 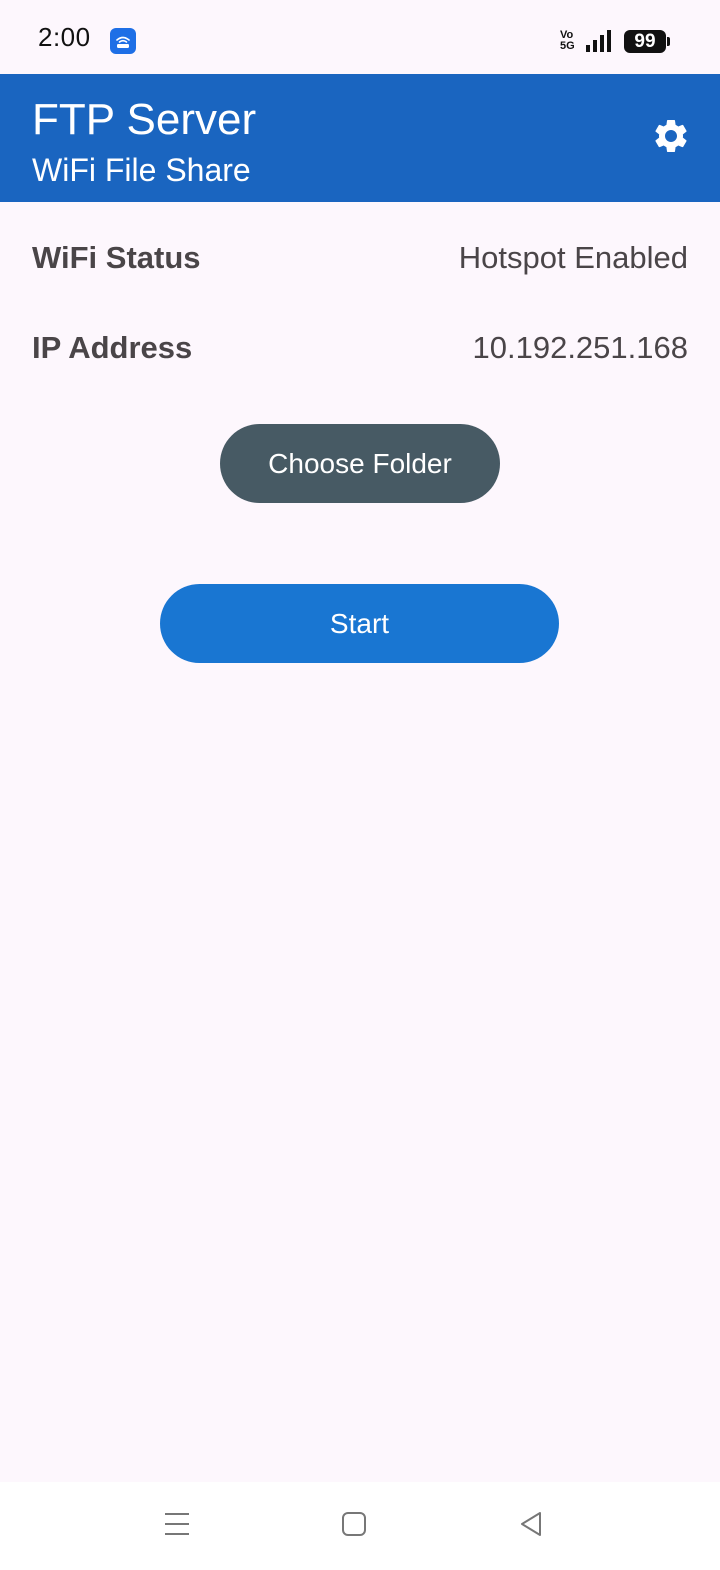 What do you see at coordinates (567, 40) in the screenshot?
I see `network-type-indicator: Vo 5G` at bounding box center [567, 40].